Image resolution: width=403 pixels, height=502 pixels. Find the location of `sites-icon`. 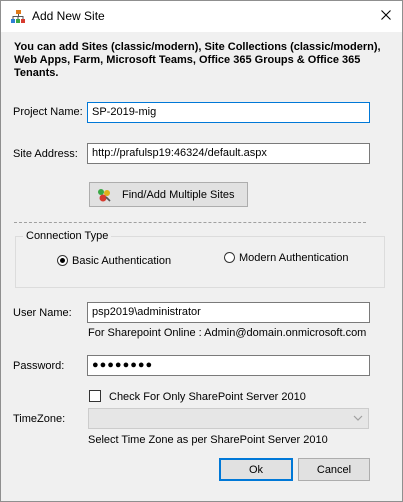

sites-icon is located at coordinates (104, 195).